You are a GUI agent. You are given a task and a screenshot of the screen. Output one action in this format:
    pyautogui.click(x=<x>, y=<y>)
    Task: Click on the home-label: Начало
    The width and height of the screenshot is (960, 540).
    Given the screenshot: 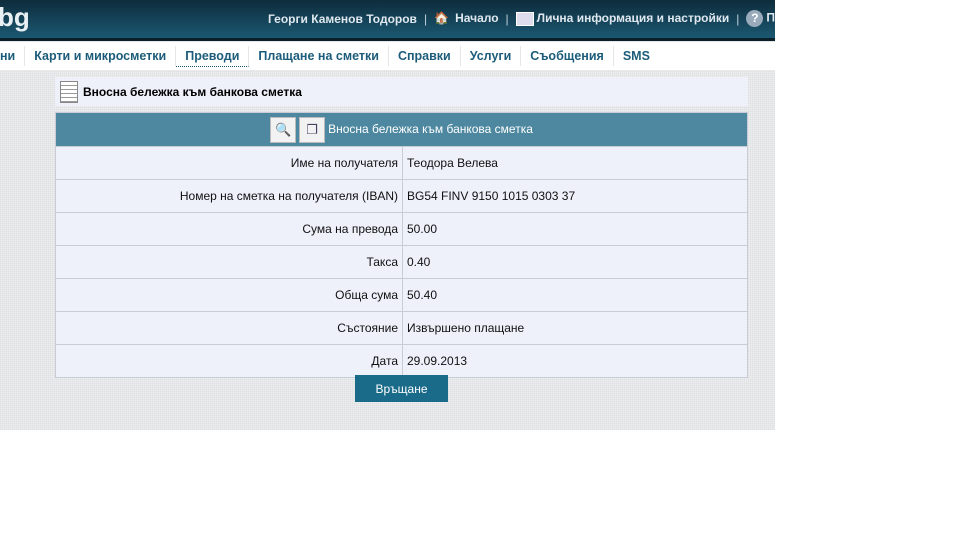 What is the action you would take?
    pyautogui.click(x=477, y=17)
    